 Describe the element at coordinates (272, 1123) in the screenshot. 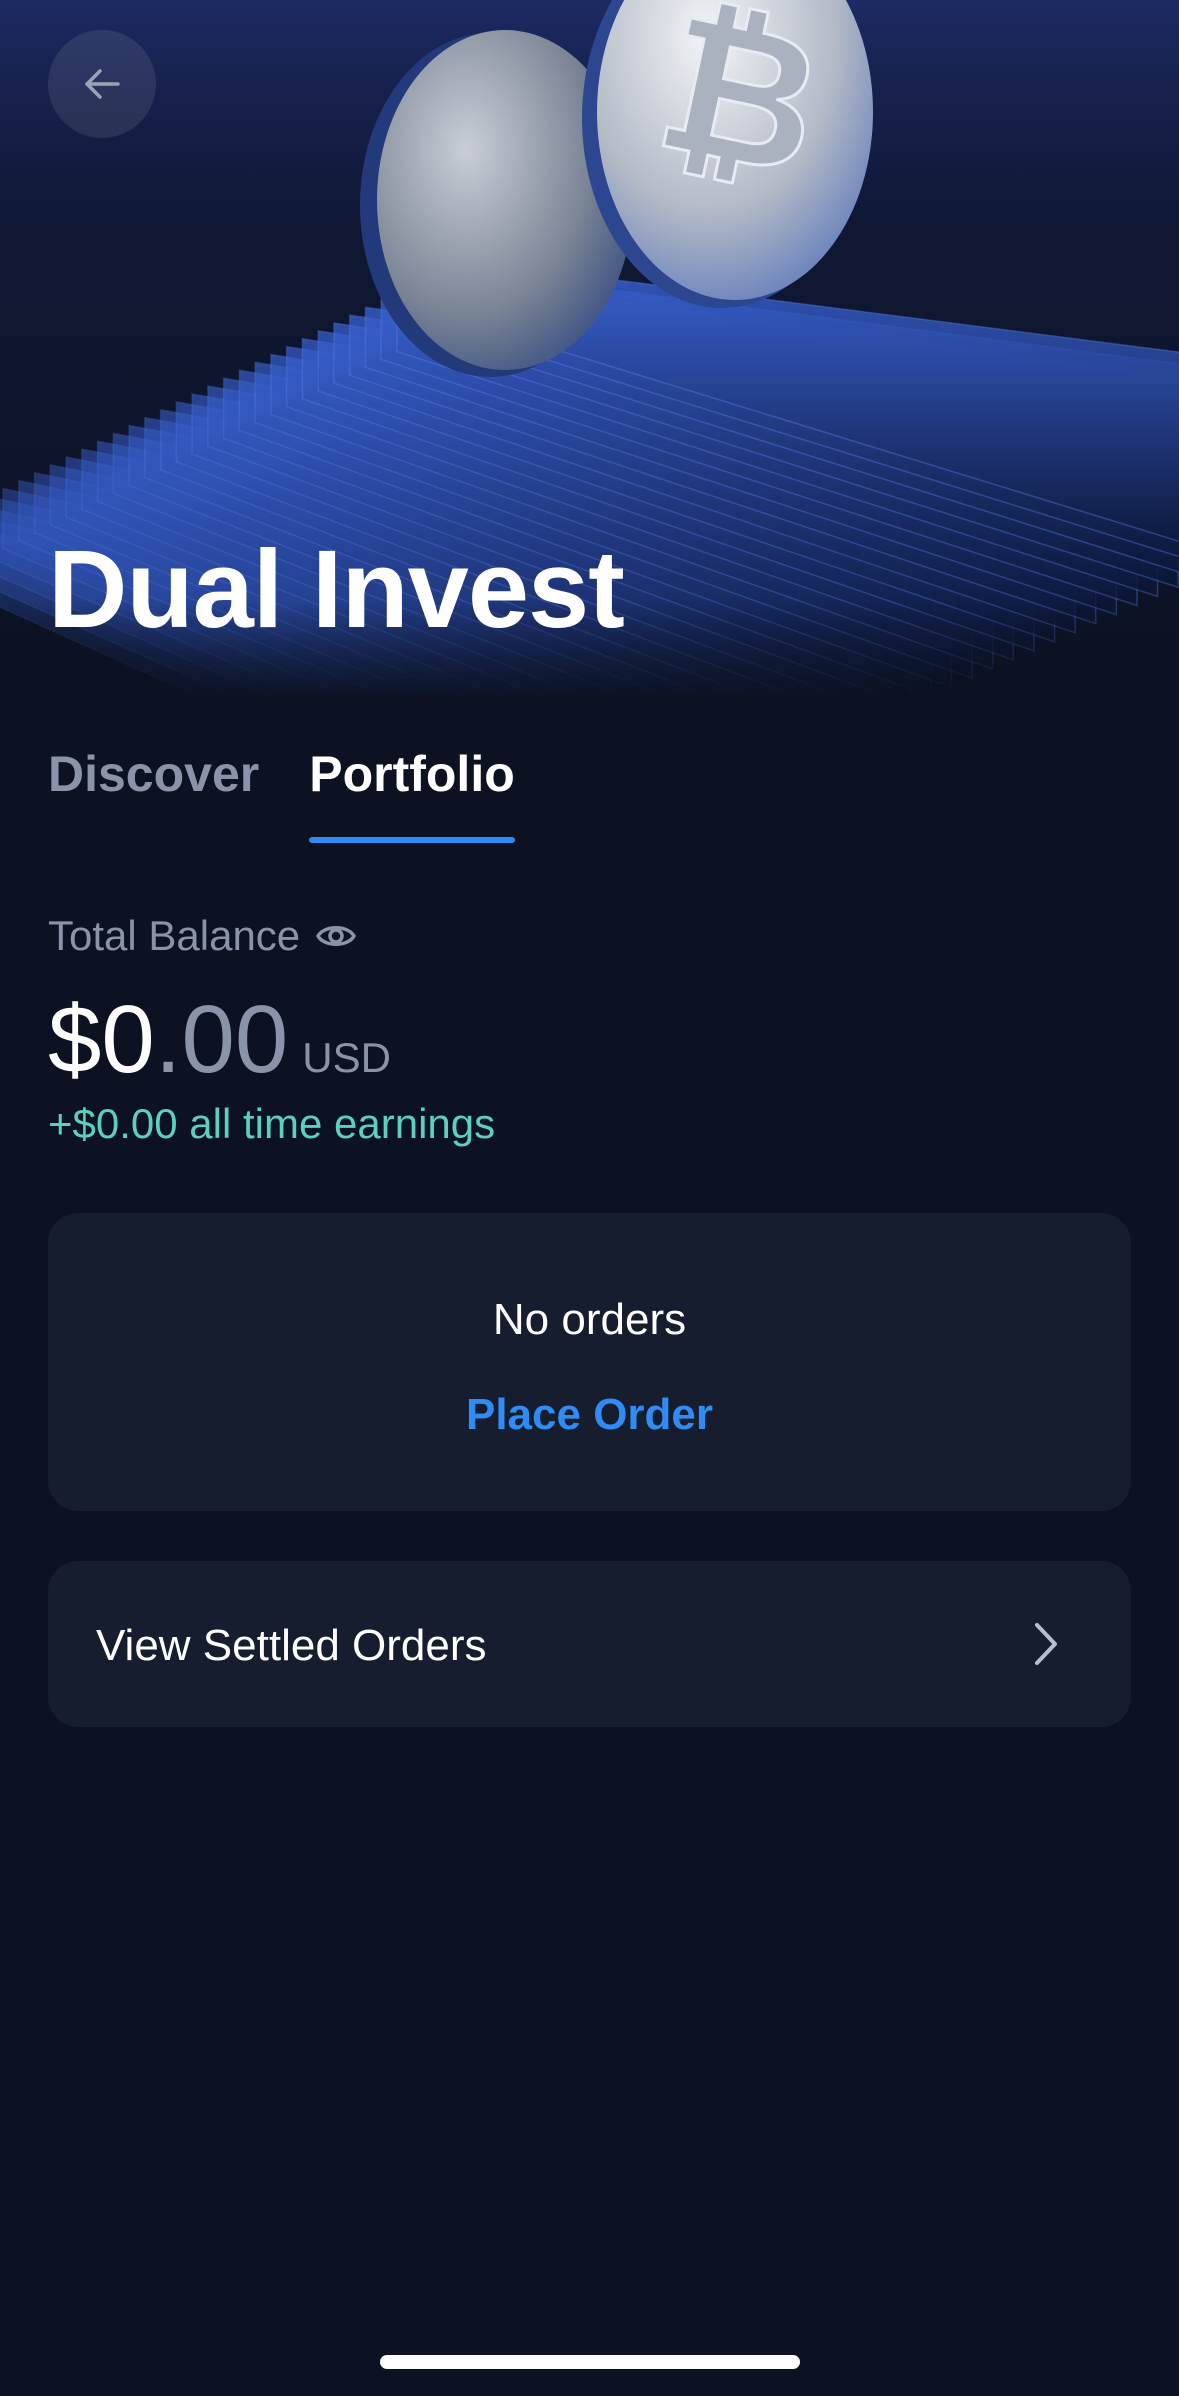

I see `earnings-text: +$0.00 all time earnings` at that location.